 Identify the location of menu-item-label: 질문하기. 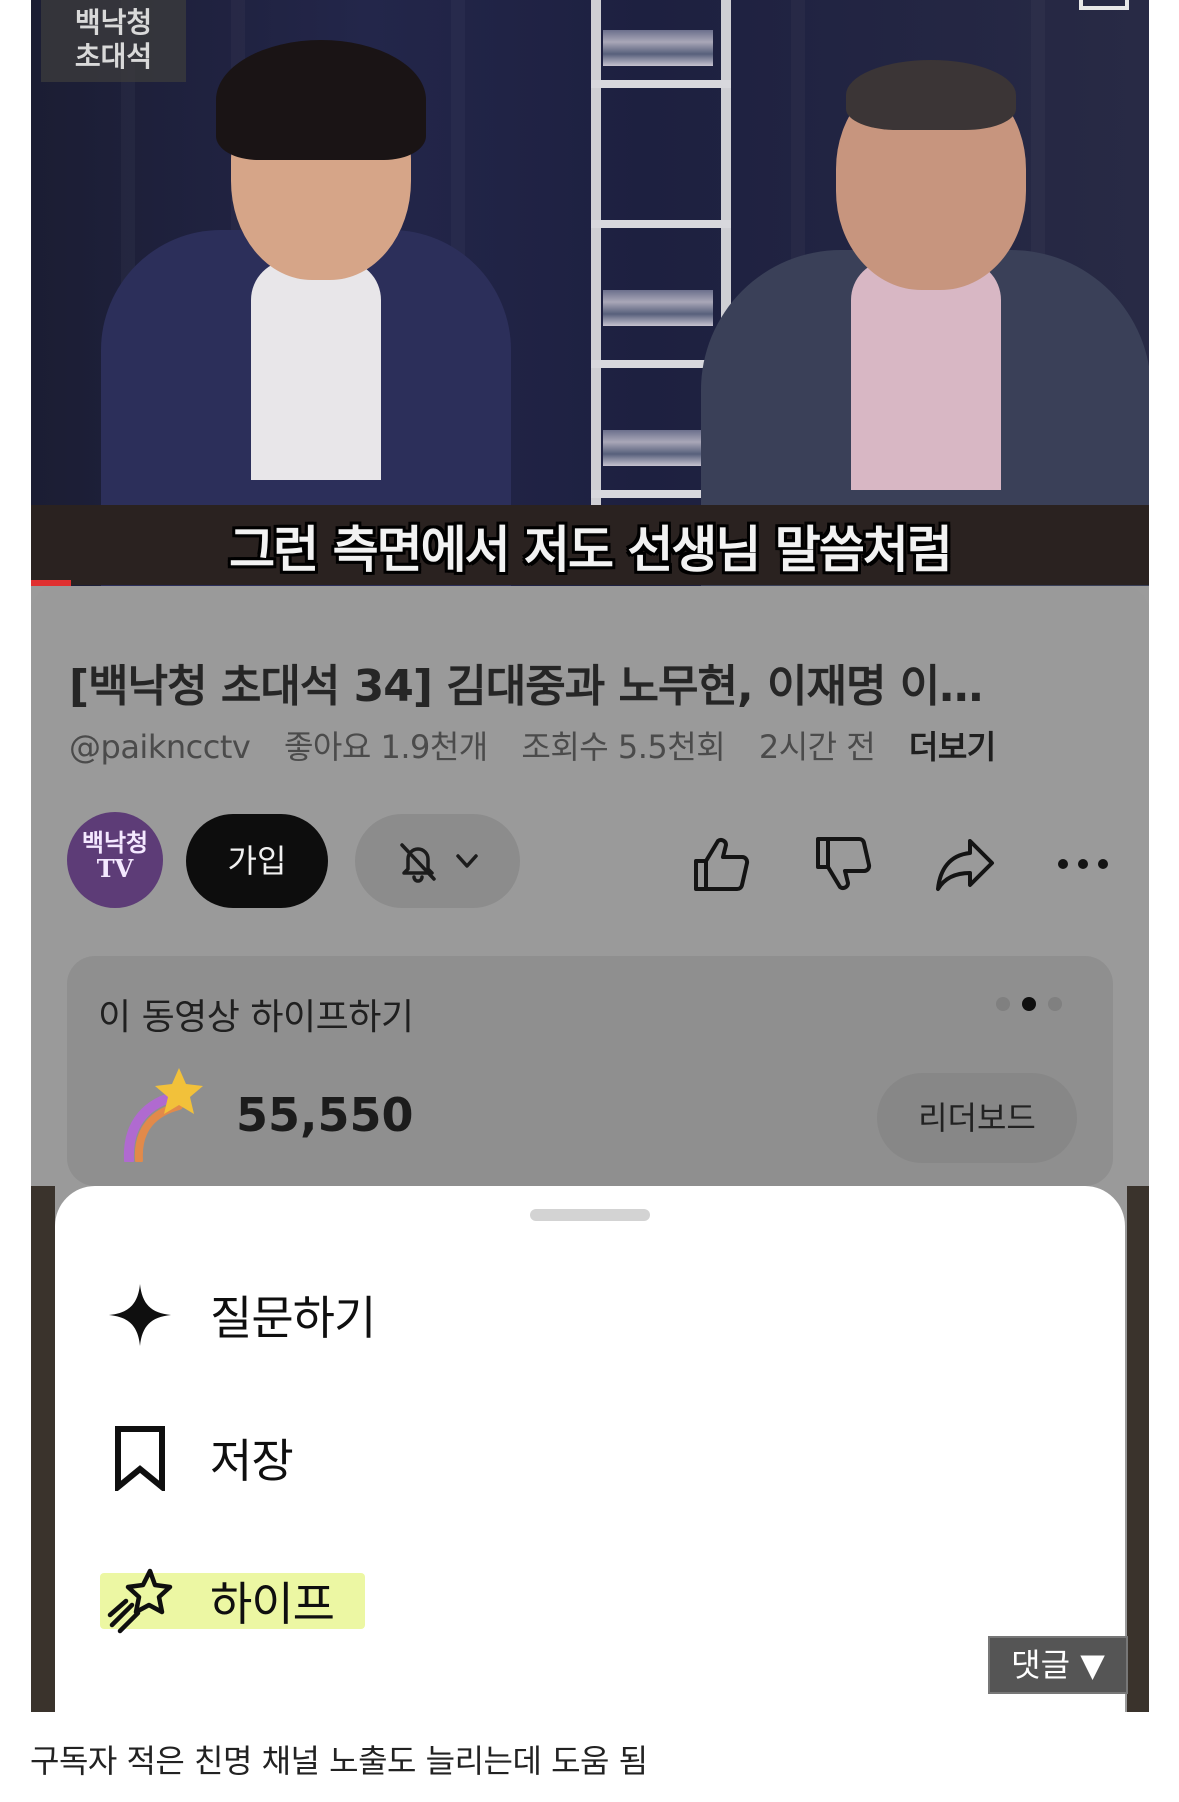
(293, 1318).